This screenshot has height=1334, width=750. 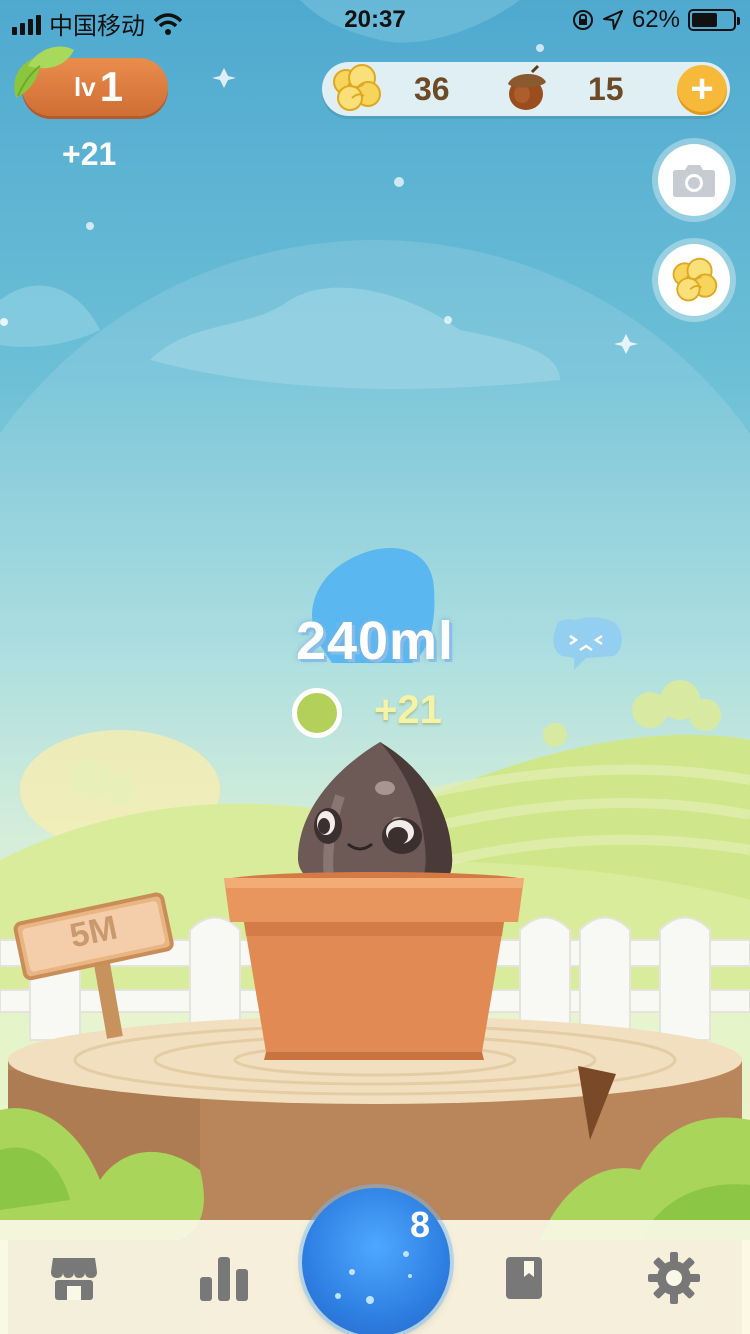 I want to click on popcorn-button, so click(x=694, y=280).